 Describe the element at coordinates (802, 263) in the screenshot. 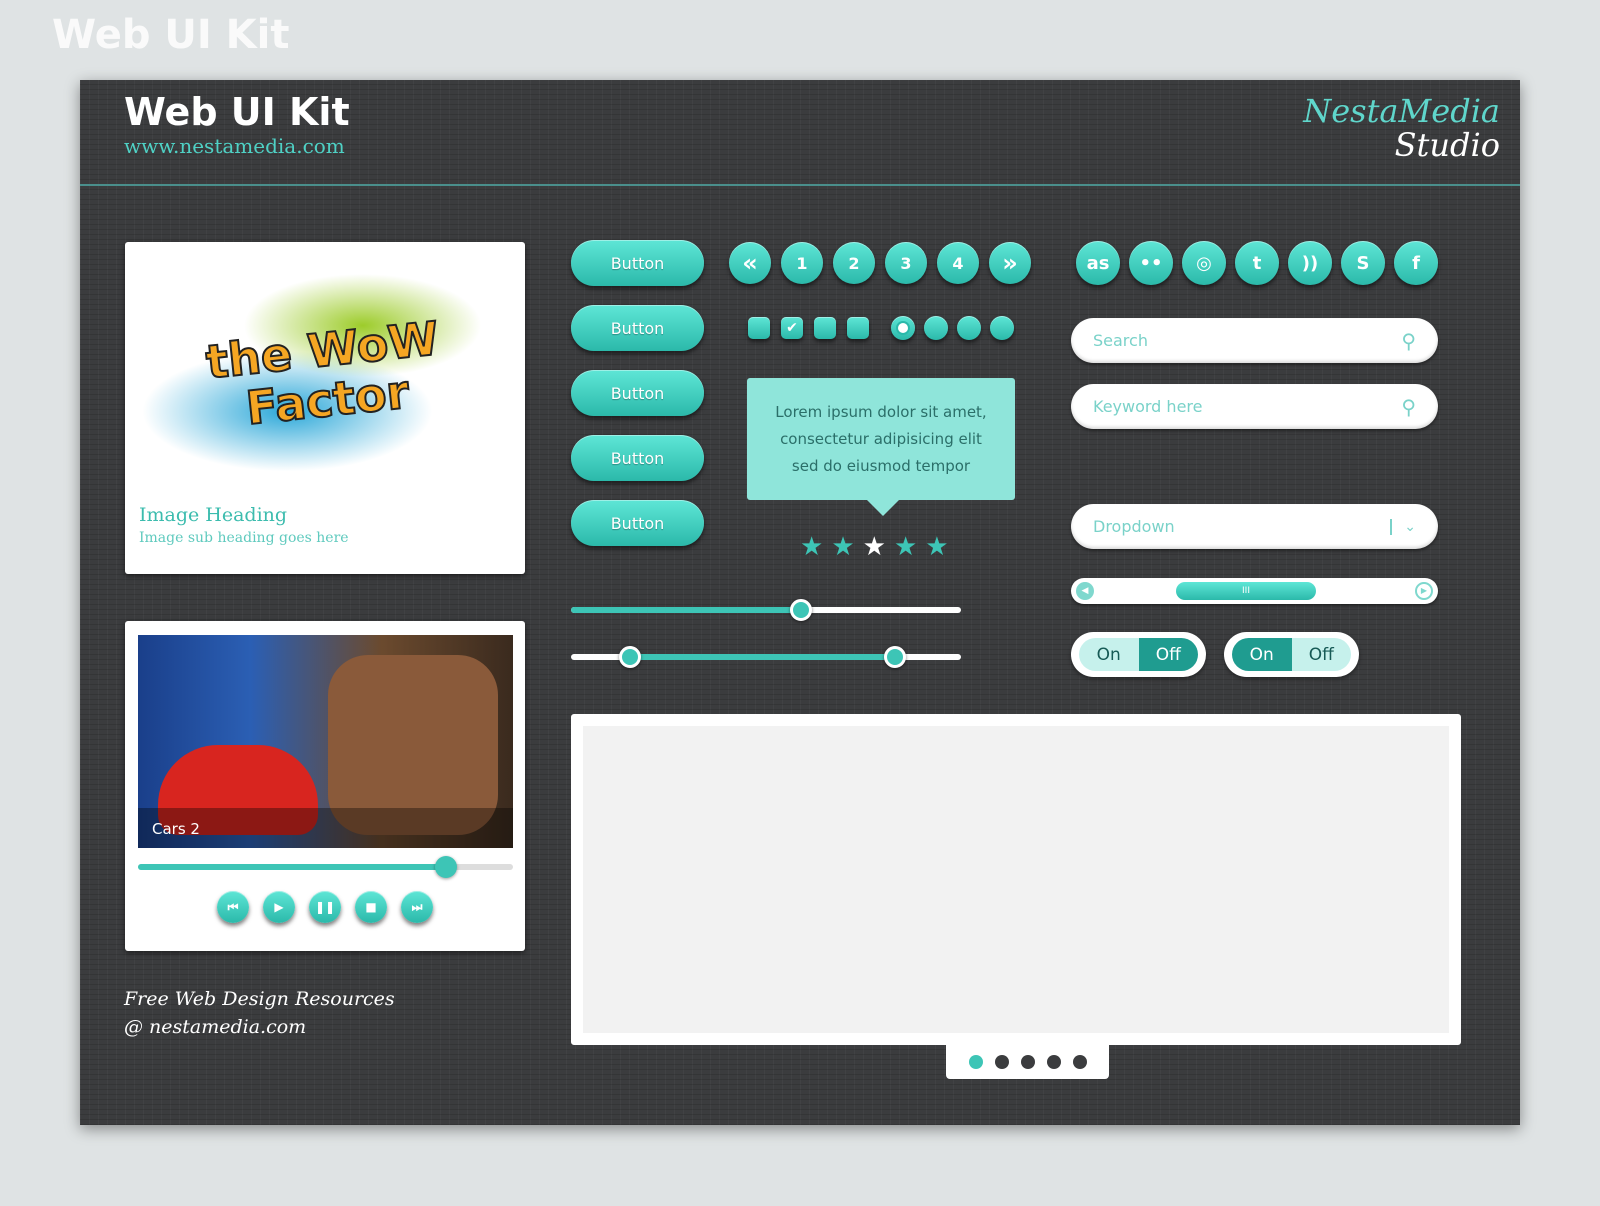

I see `page-1: 1` at that location.